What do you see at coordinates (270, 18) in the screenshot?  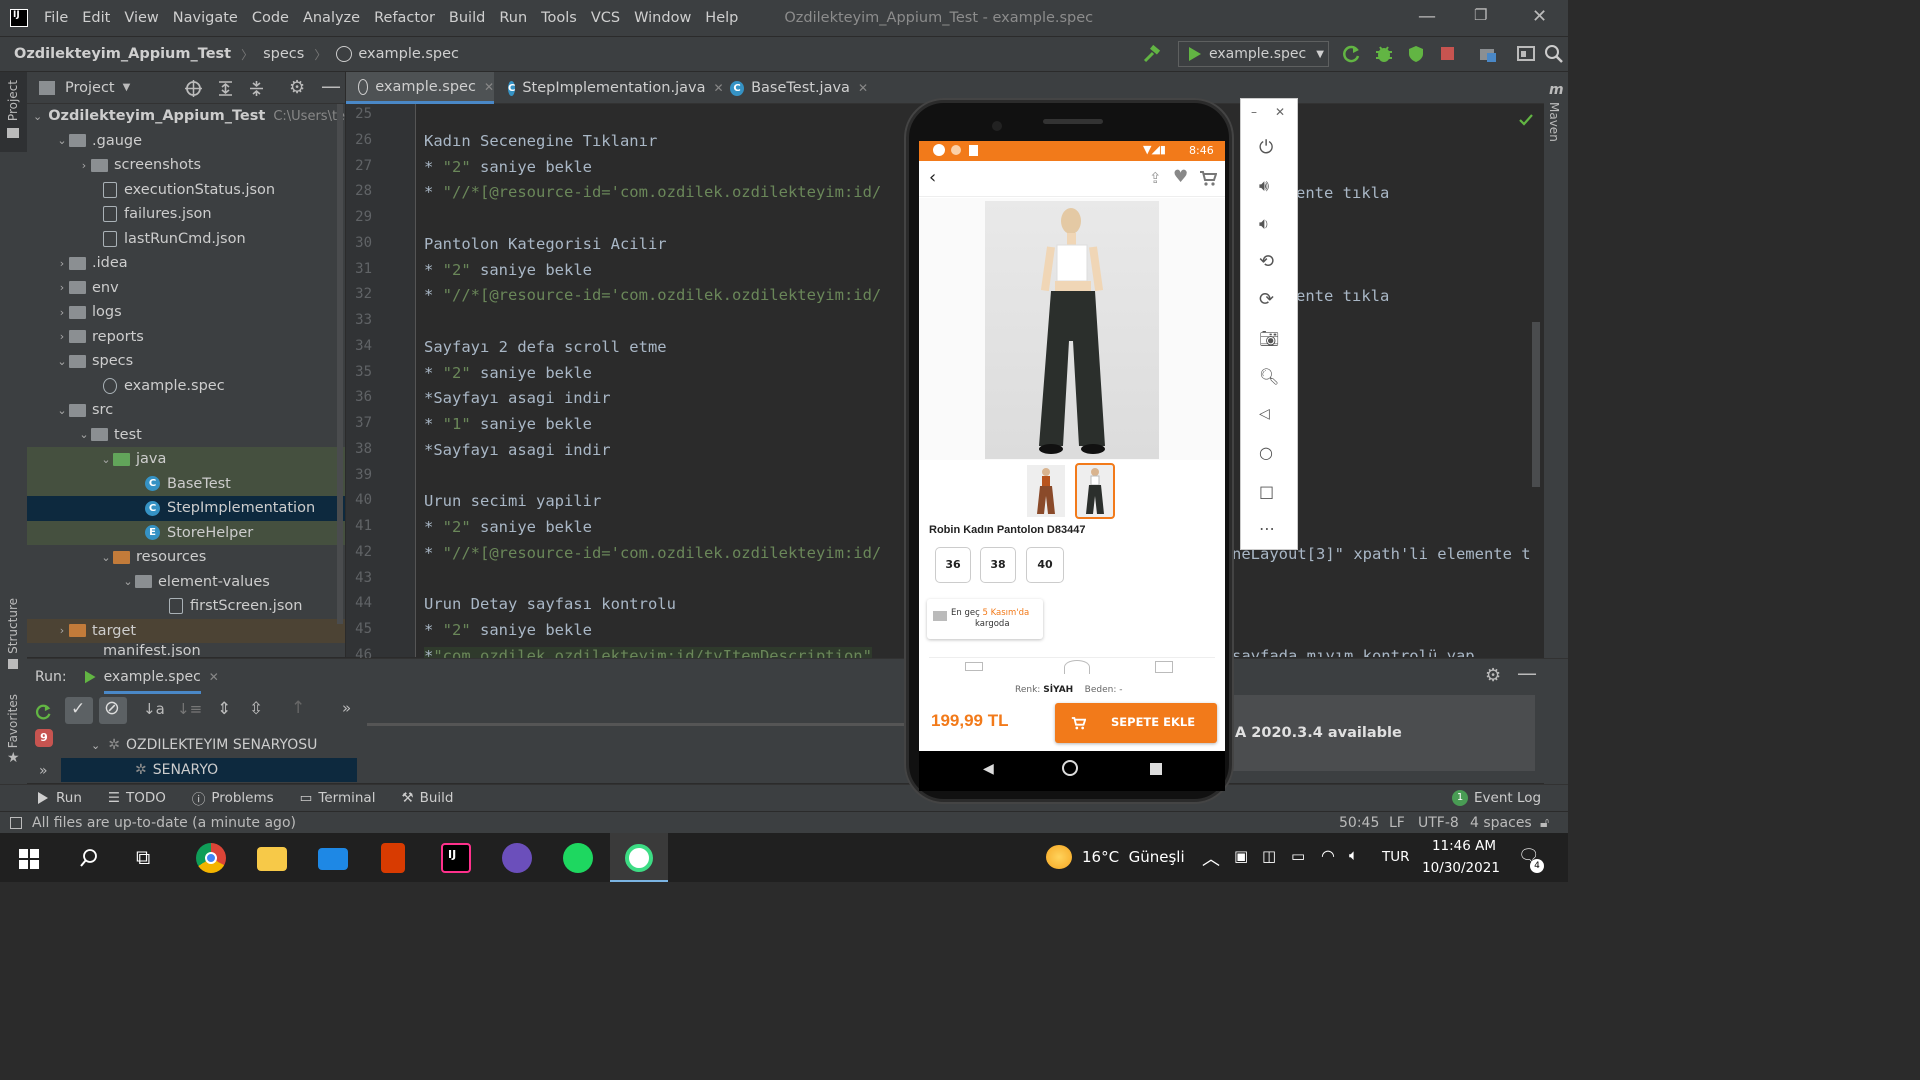 I see `menu-code: Code` at bounding box center [270, 18].